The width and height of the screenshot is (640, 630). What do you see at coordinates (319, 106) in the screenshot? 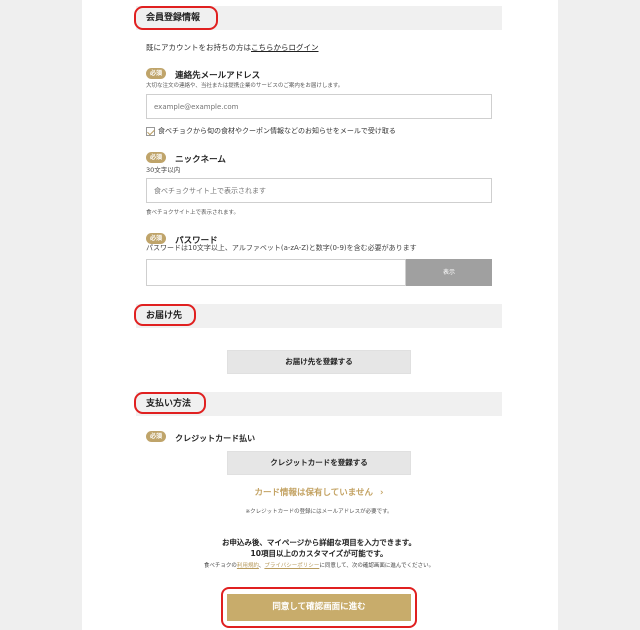
I see `email-input` at bounding box center [319, 106].